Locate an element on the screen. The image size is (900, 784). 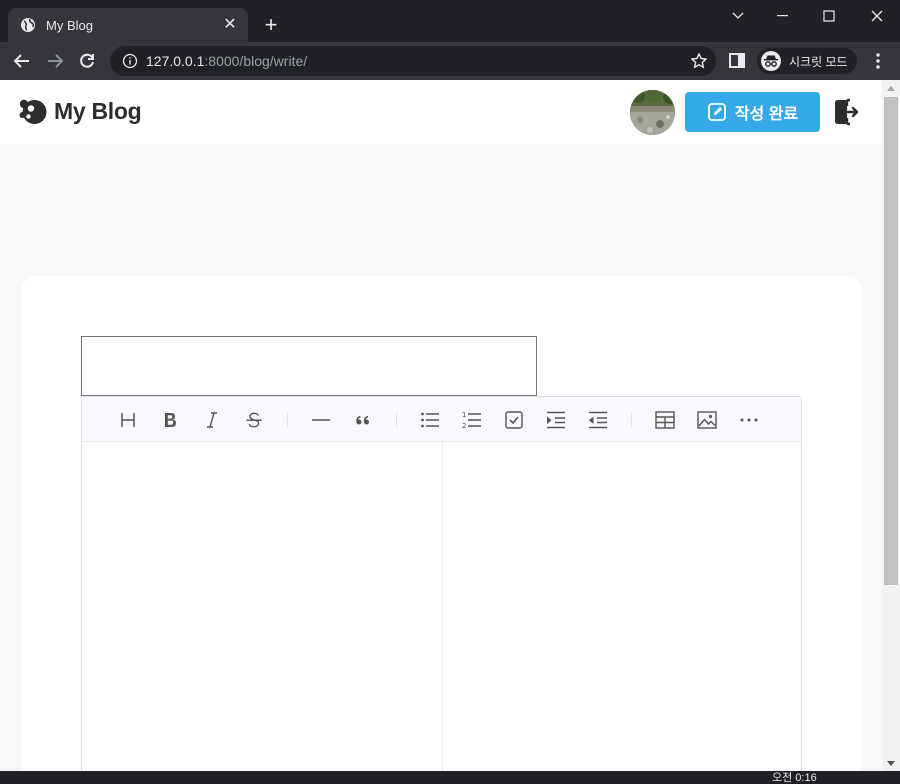
indent-icon is located at coordinates (556, 420).